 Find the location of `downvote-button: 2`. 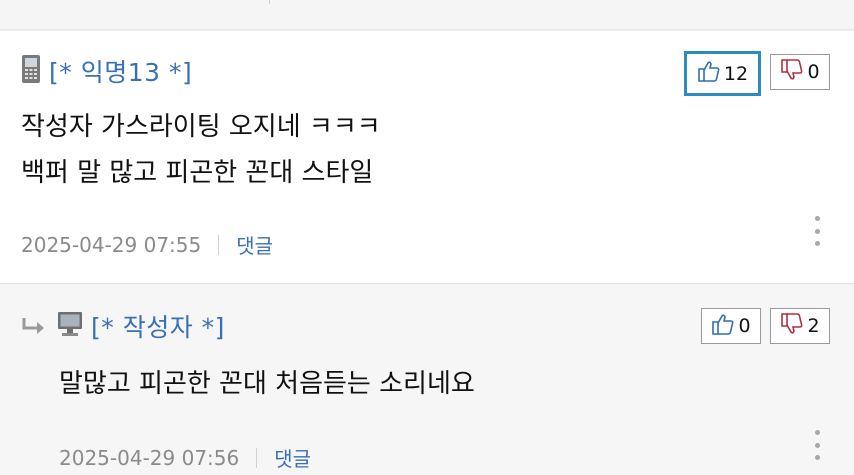

downvote-button: 2 is located at coordinates (800, 326).